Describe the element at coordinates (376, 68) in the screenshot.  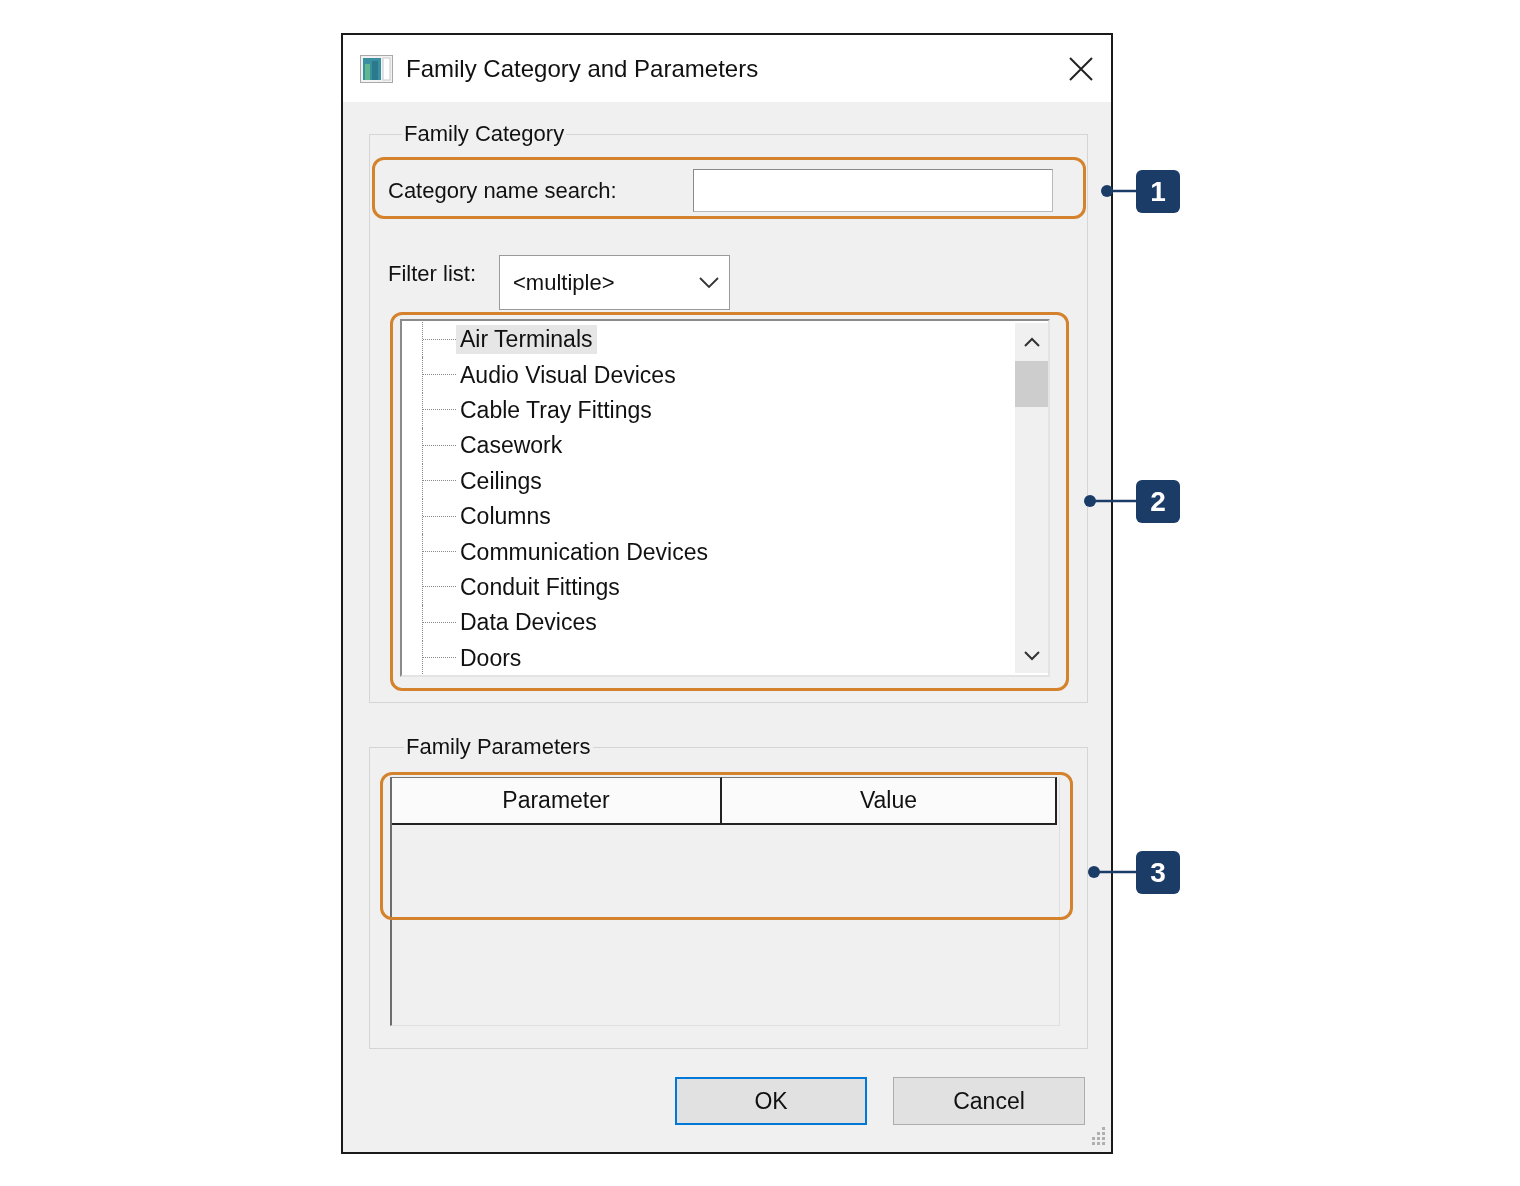
I see `app-icon` at that location.